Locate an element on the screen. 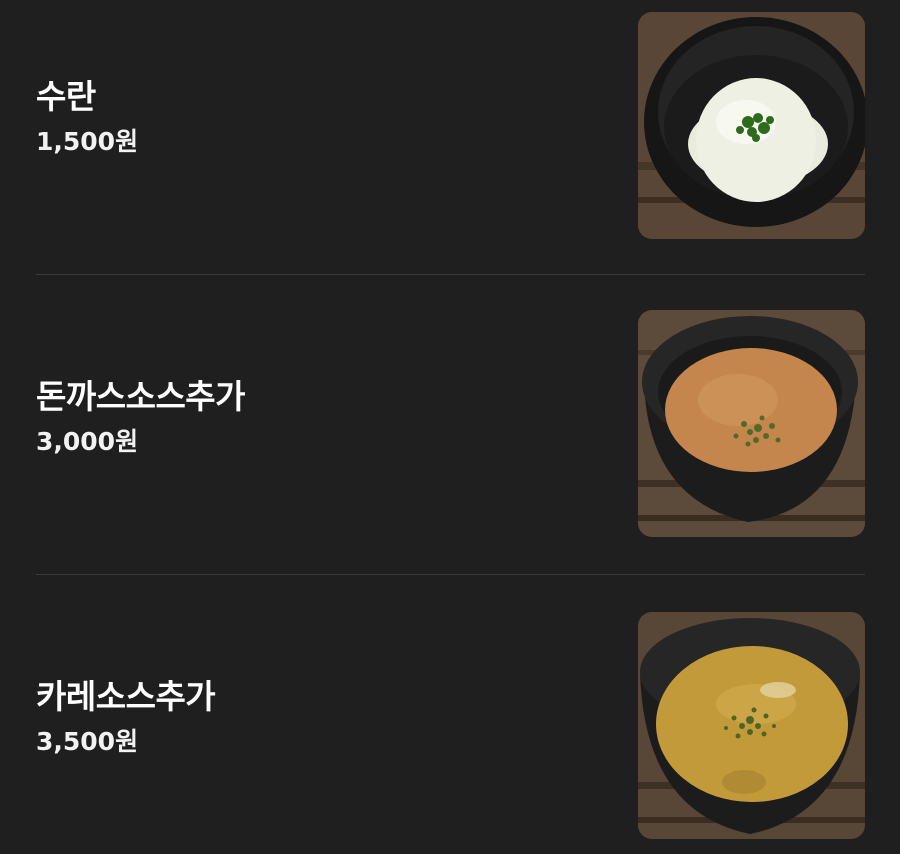  tonkatsu-sauce-image is located at coordinates (751, 423).